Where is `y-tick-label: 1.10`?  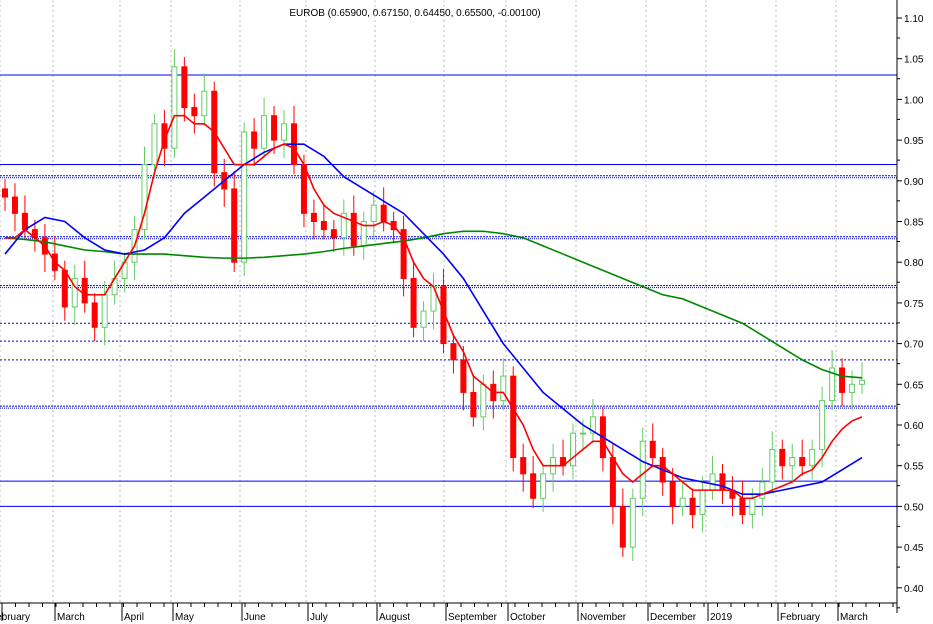 y-tick-label: 1.10 is located at coordinates (914, 19).